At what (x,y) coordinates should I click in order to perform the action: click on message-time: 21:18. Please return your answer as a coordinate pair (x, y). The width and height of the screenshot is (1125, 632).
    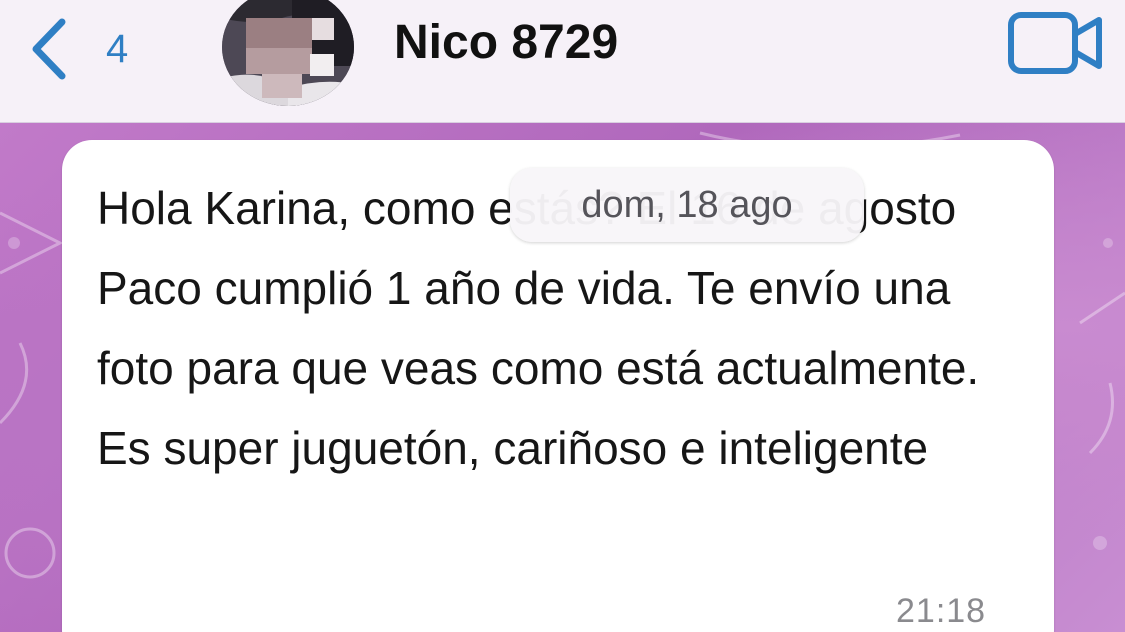
    Looking at the image, I should click on (941, 611).